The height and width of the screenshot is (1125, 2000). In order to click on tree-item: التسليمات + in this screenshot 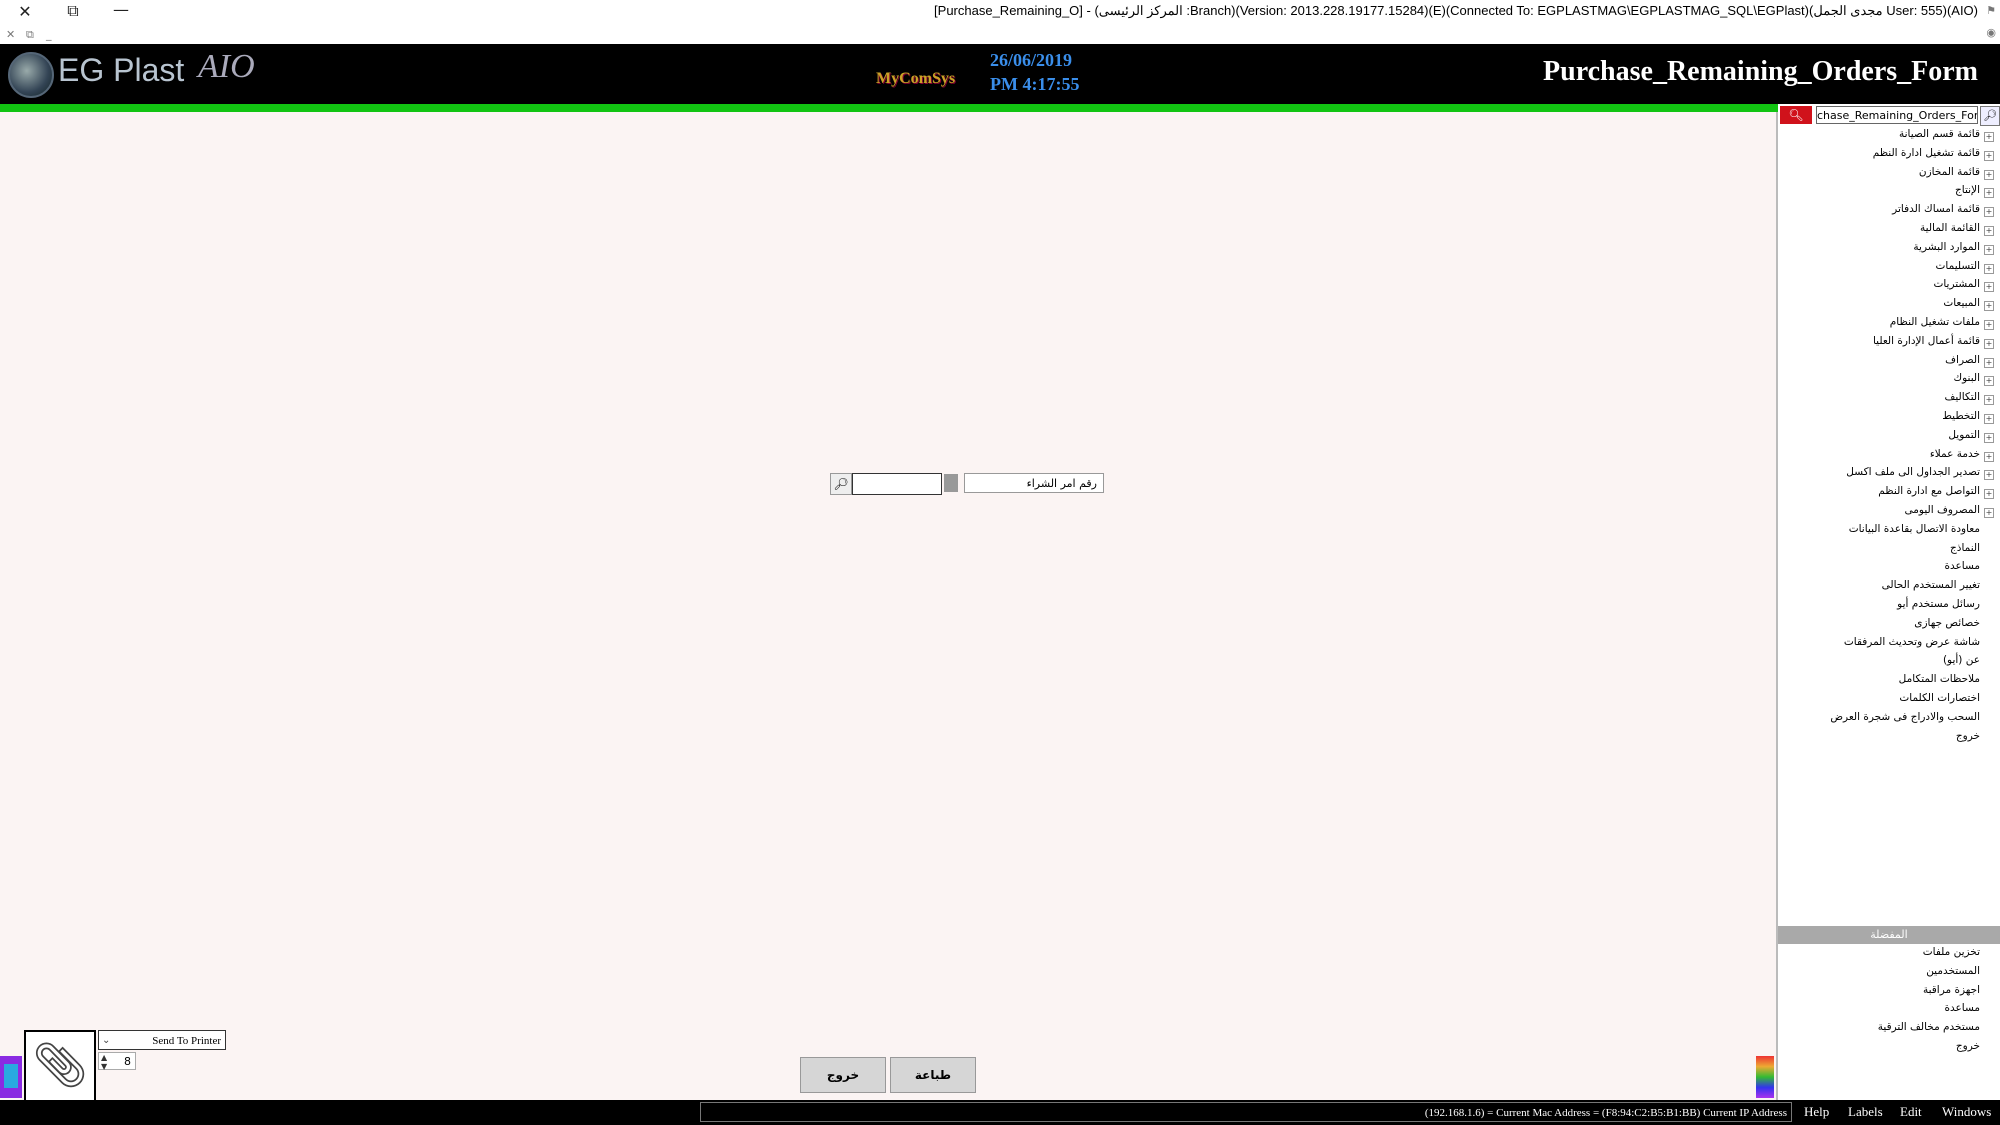, I will do `click(1889, 269)`.